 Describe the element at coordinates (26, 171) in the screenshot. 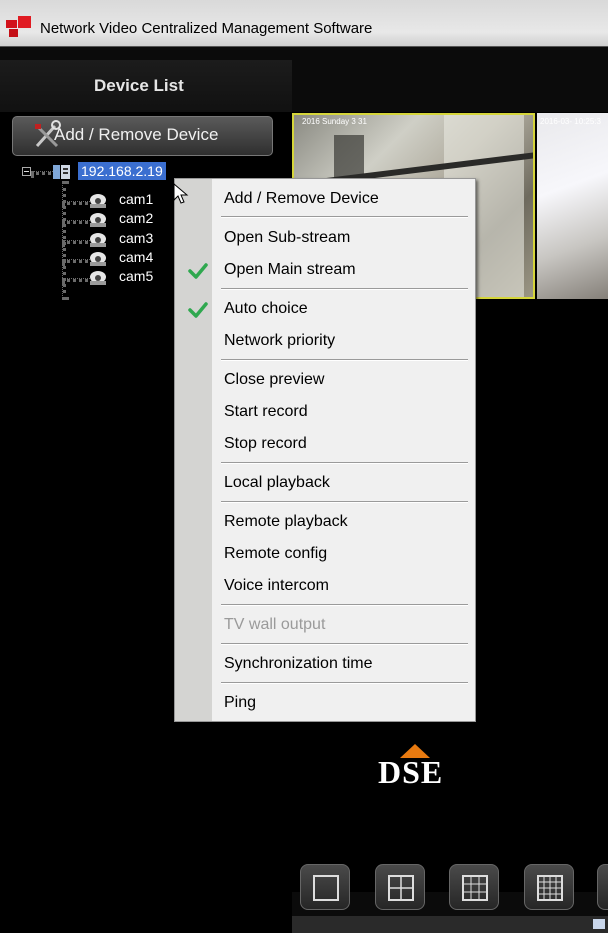

I see `tree-collapse-toggle` at that location.